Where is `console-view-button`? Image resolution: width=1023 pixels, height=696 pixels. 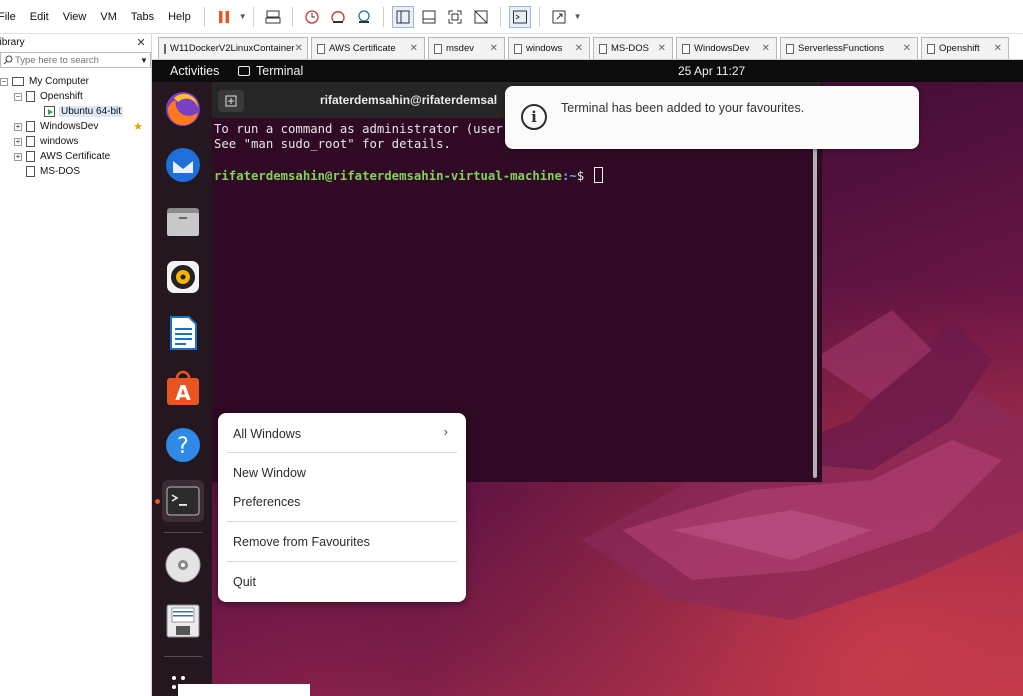 console-view-button is located at coordinates (519, 16).